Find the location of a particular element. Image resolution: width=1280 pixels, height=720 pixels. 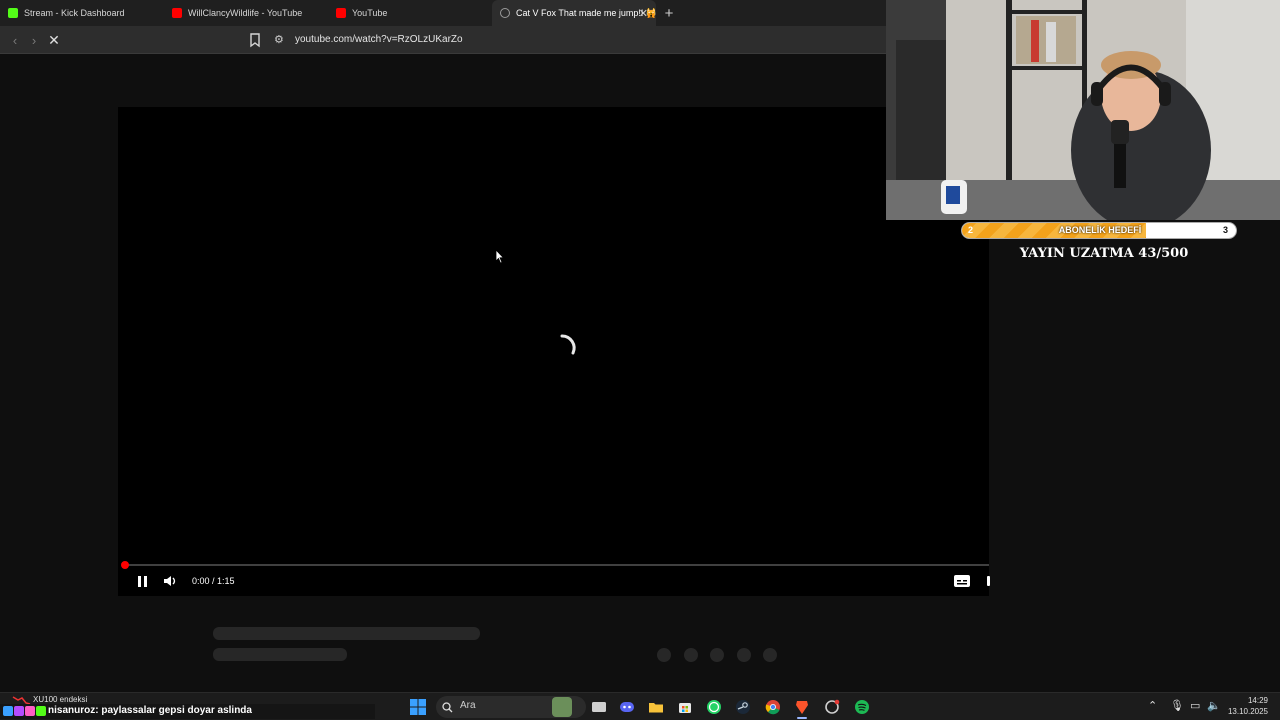

windows-start-icon is located at coordinates (418, 707).